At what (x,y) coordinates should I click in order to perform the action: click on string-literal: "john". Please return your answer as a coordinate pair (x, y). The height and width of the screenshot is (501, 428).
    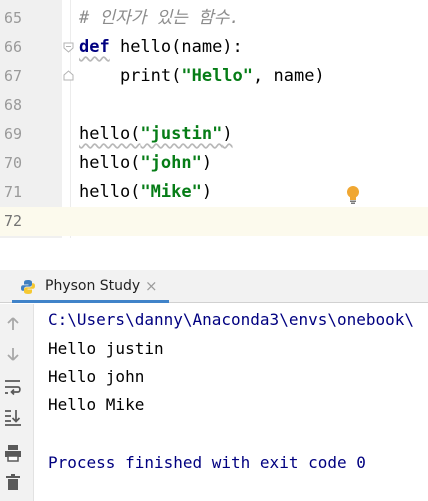
    Looking at the image, I should click on (171, 163).